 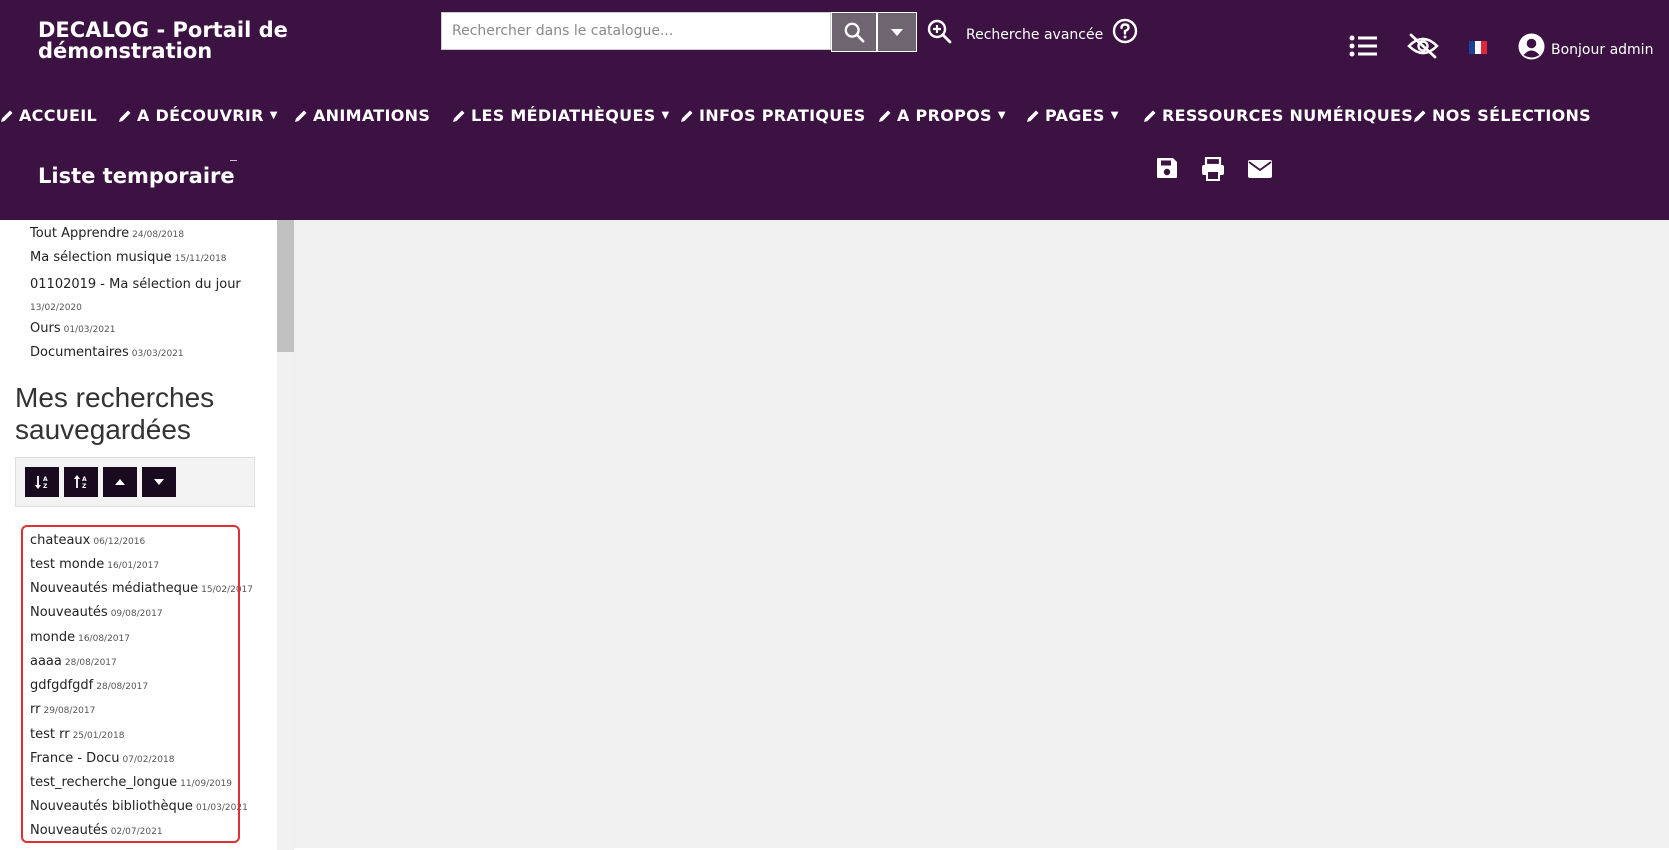 I want to click on nav-item-nos-selections: NOS SÉLECTIONS, so click(x=1502, y=115).